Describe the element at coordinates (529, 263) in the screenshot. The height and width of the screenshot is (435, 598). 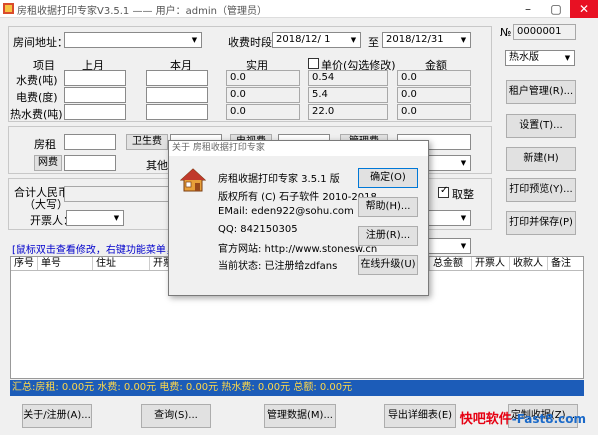
I see `th-receiver: 收款人` at that location.